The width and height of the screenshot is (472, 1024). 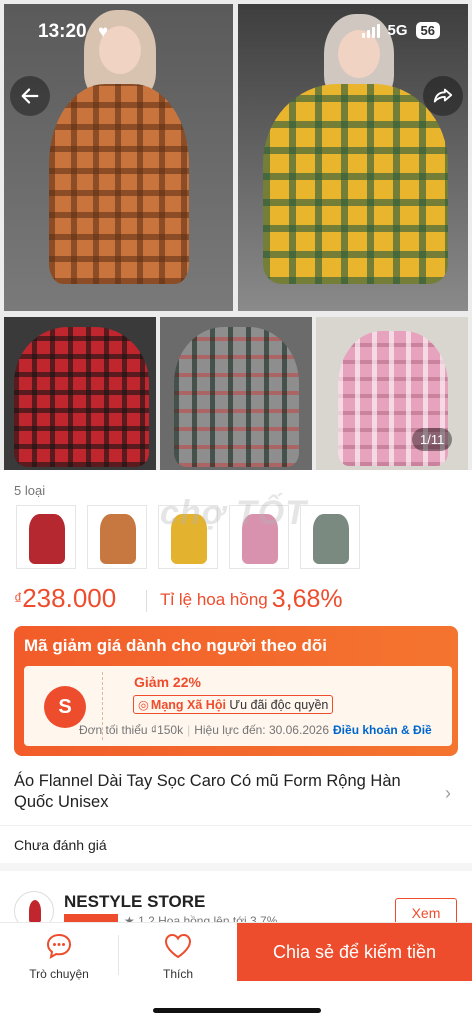 What do you see at coordinates (177, 974) in the screenshot?
I see `like-label: Thích` at bounding box center [177, 974].